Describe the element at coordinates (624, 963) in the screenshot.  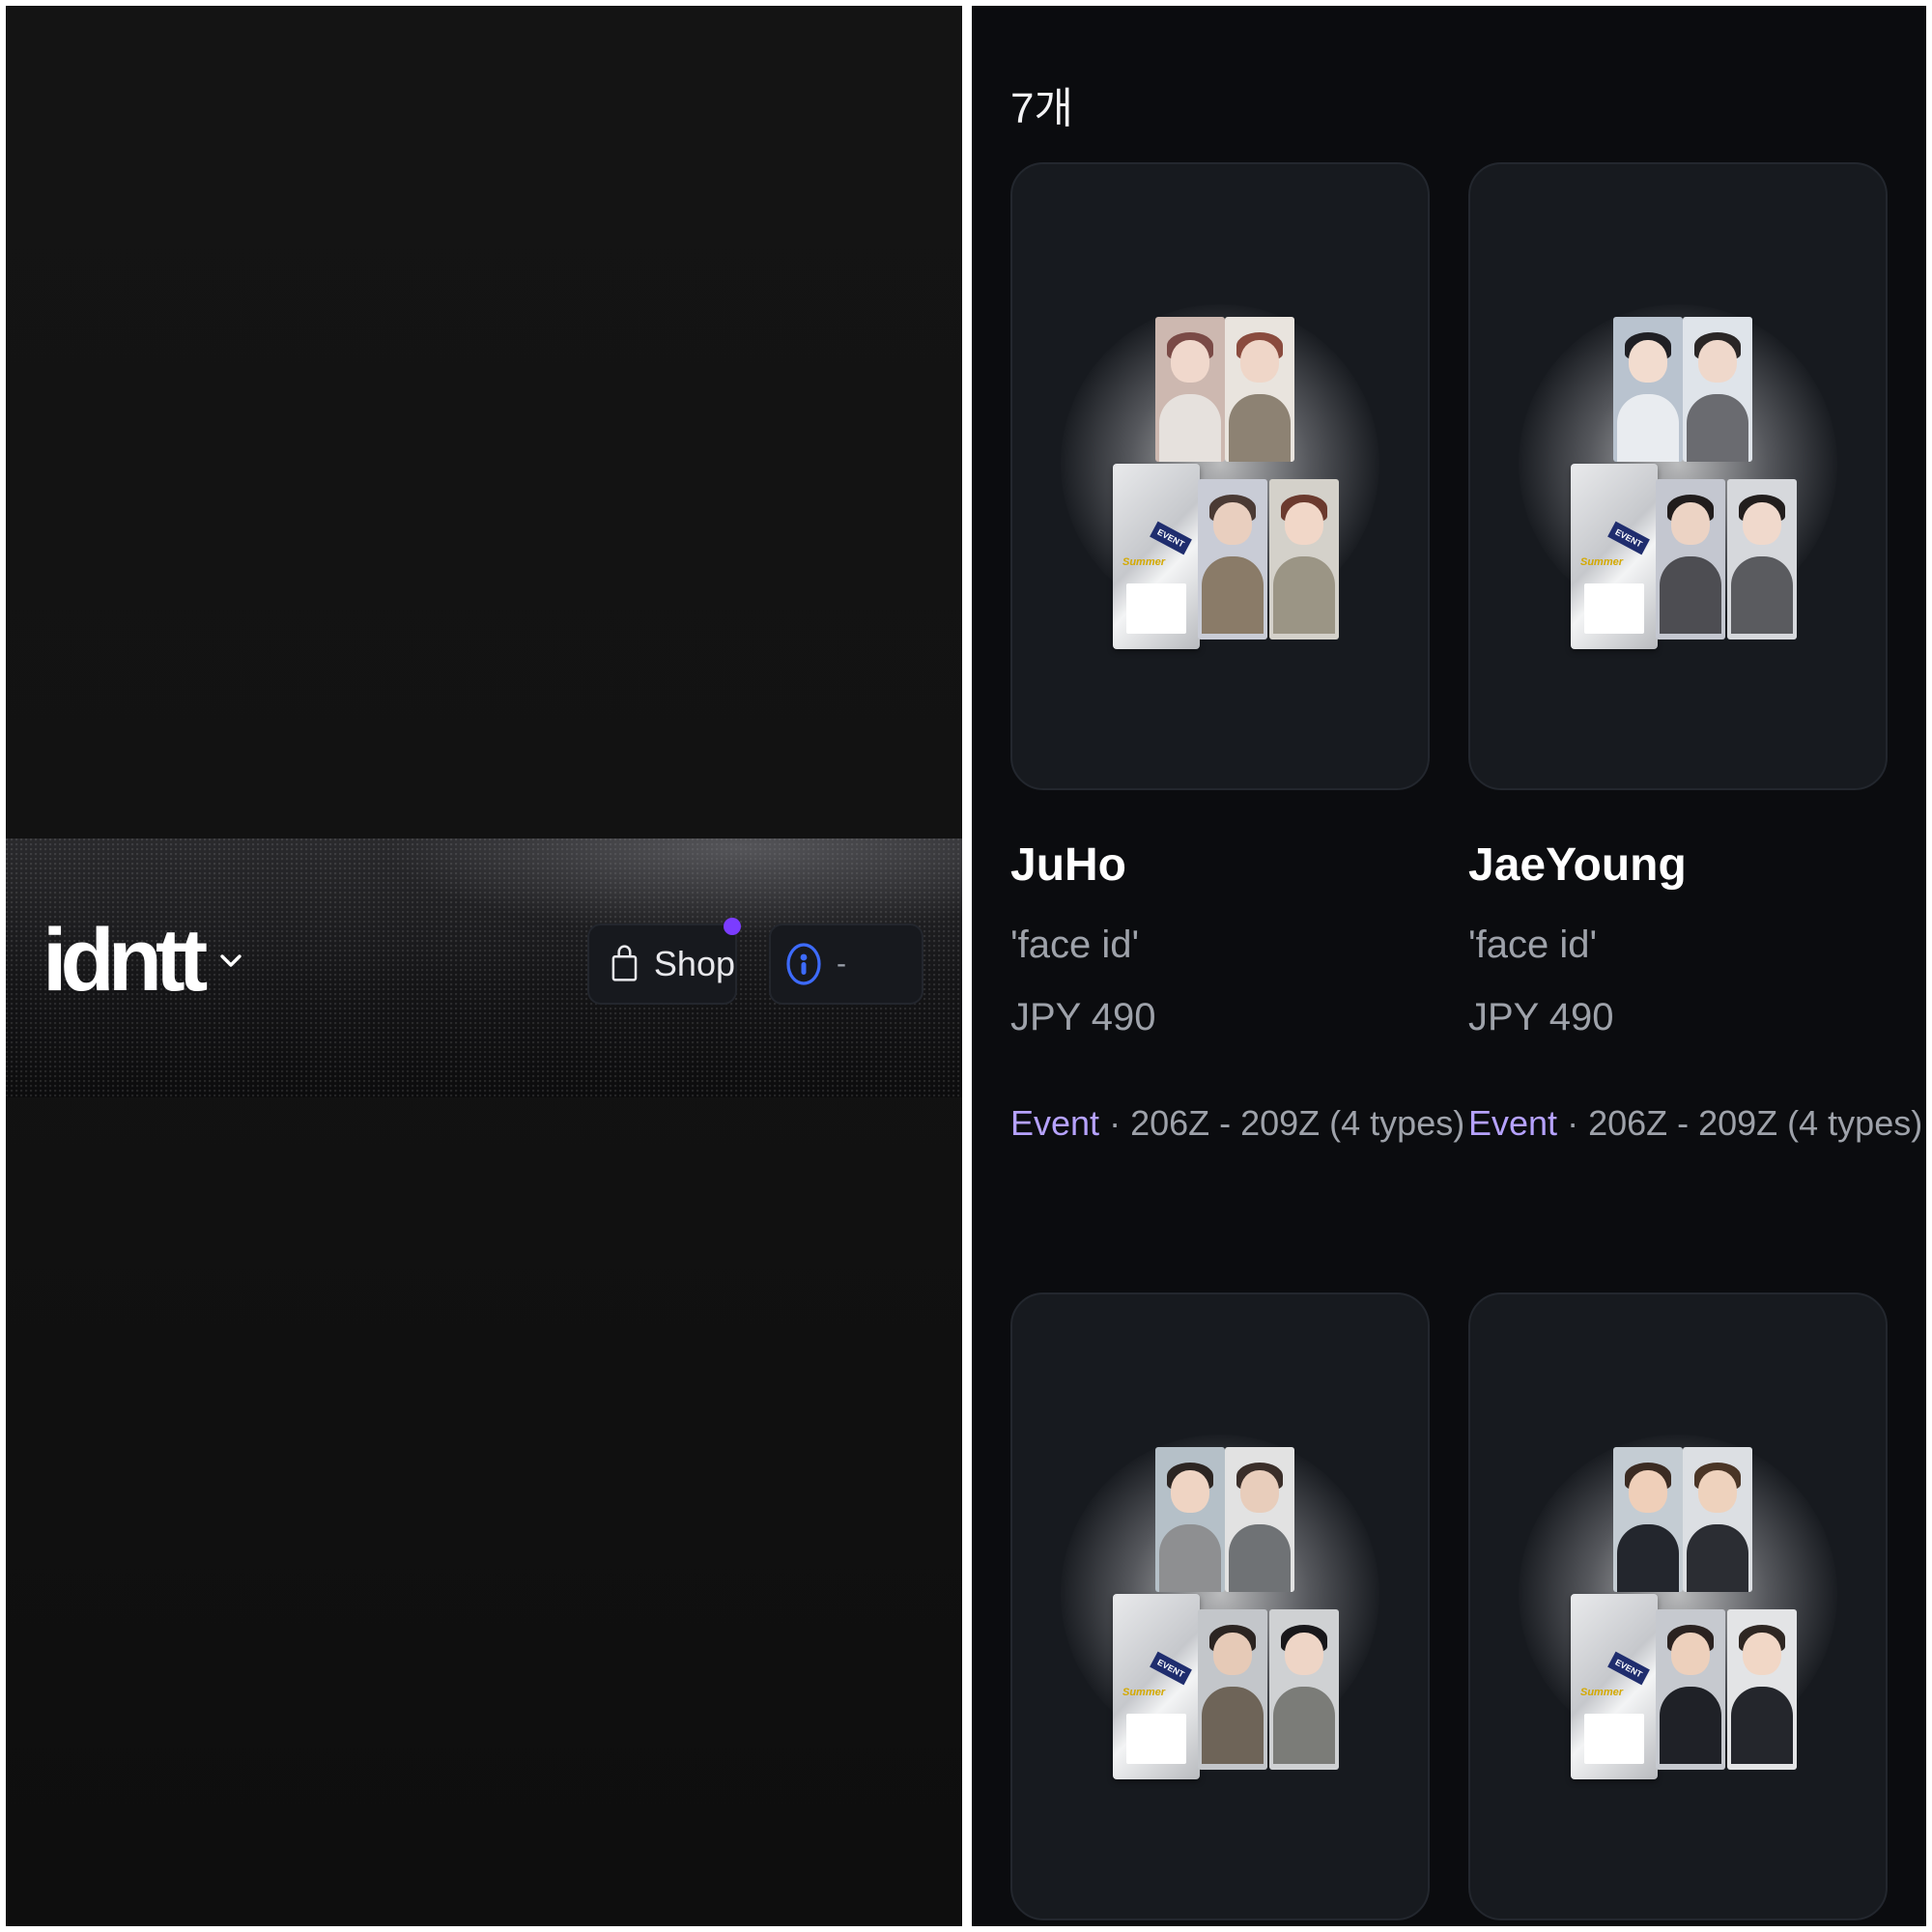
I see `shopping-bag-icon` at that location.